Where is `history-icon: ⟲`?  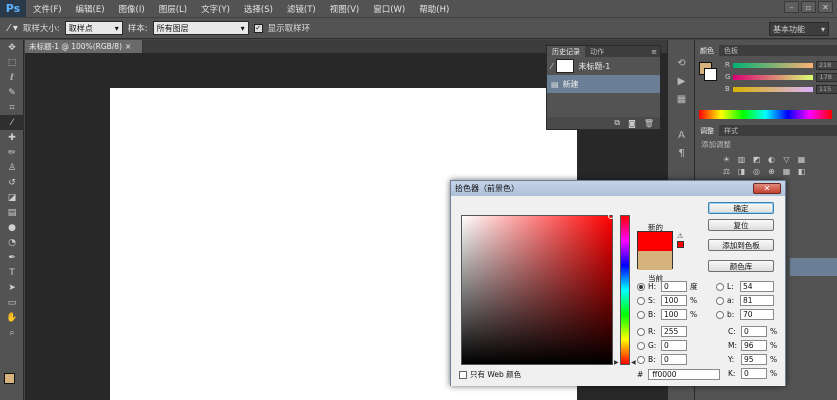
history-icon: ⟲ is located at coordinates (681, 63).